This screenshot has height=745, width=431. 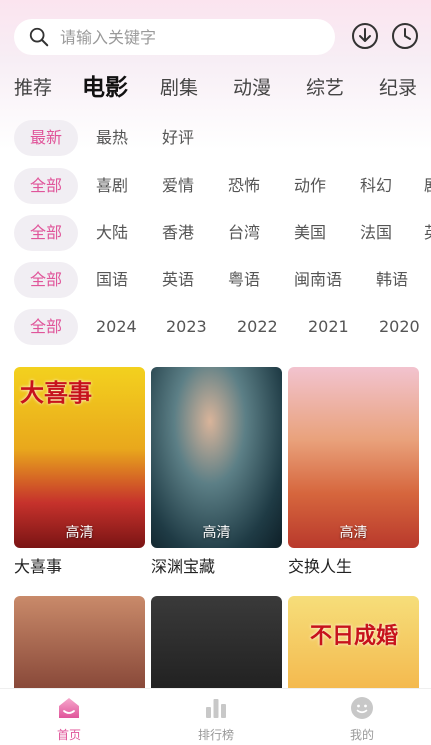 I want to click on profile-icon, so click(x=362, y=708).